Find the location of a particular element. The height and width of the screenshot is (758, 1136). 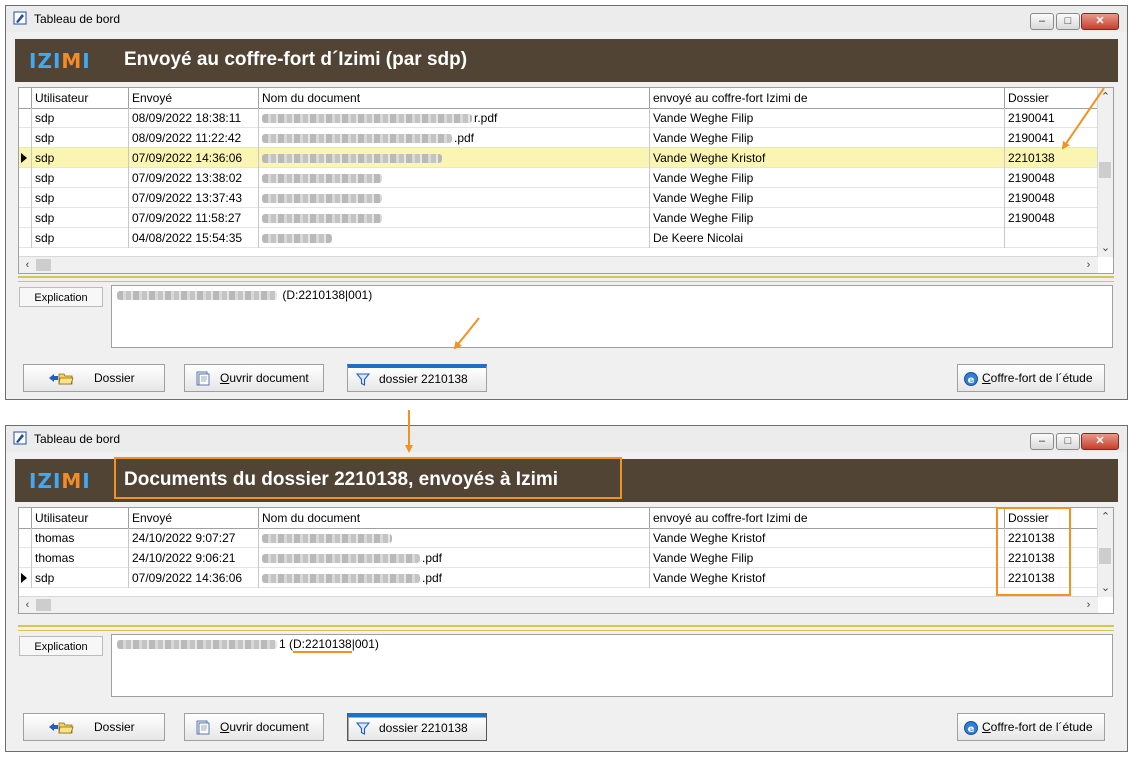

arrow-to-dossier-cell is located at coordinates (1083, 118).